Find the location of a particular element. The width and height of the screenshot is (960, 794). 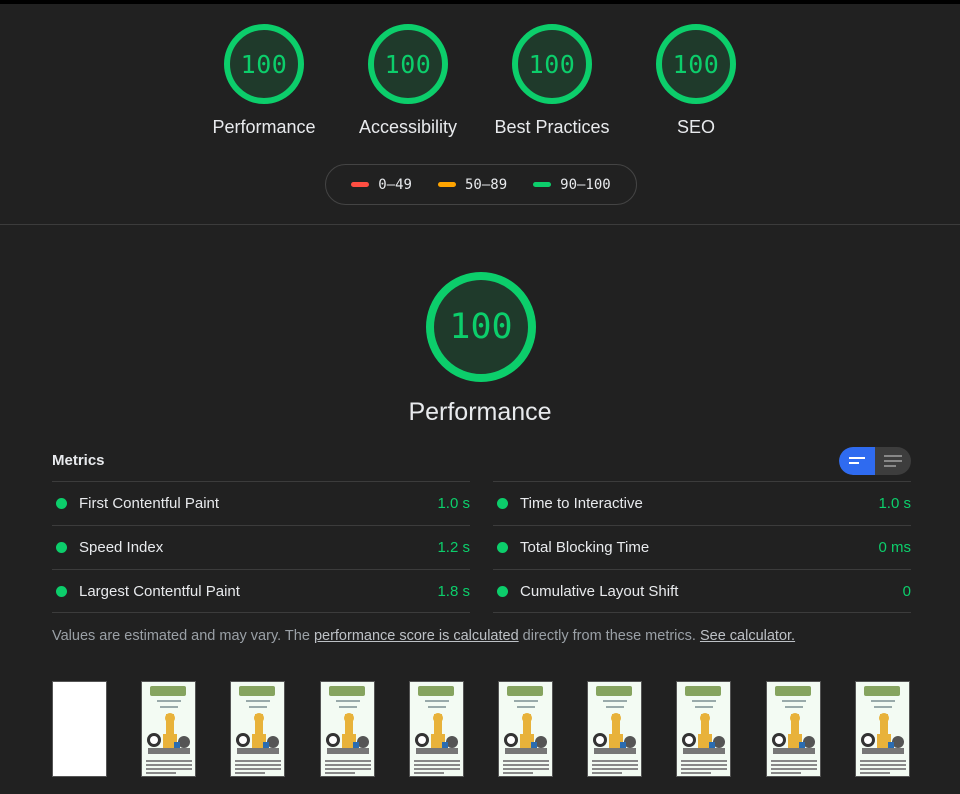

metric-name: Cumulative Layout Shift is located at coordinates (599, 591).